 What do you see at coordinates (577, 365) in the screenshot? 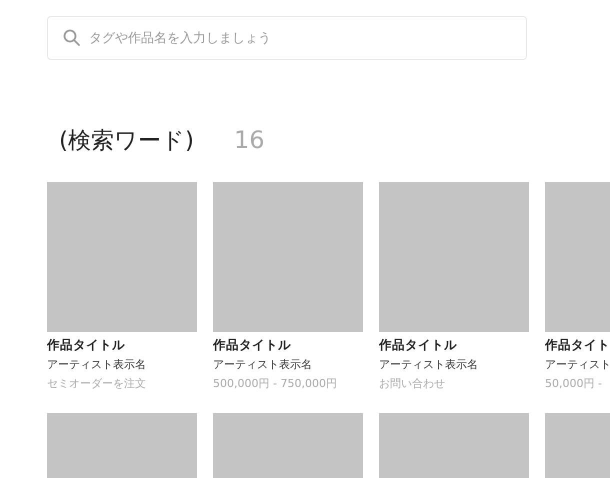
I see `artist-name: アーティスト` at bounding box center [577, 365].